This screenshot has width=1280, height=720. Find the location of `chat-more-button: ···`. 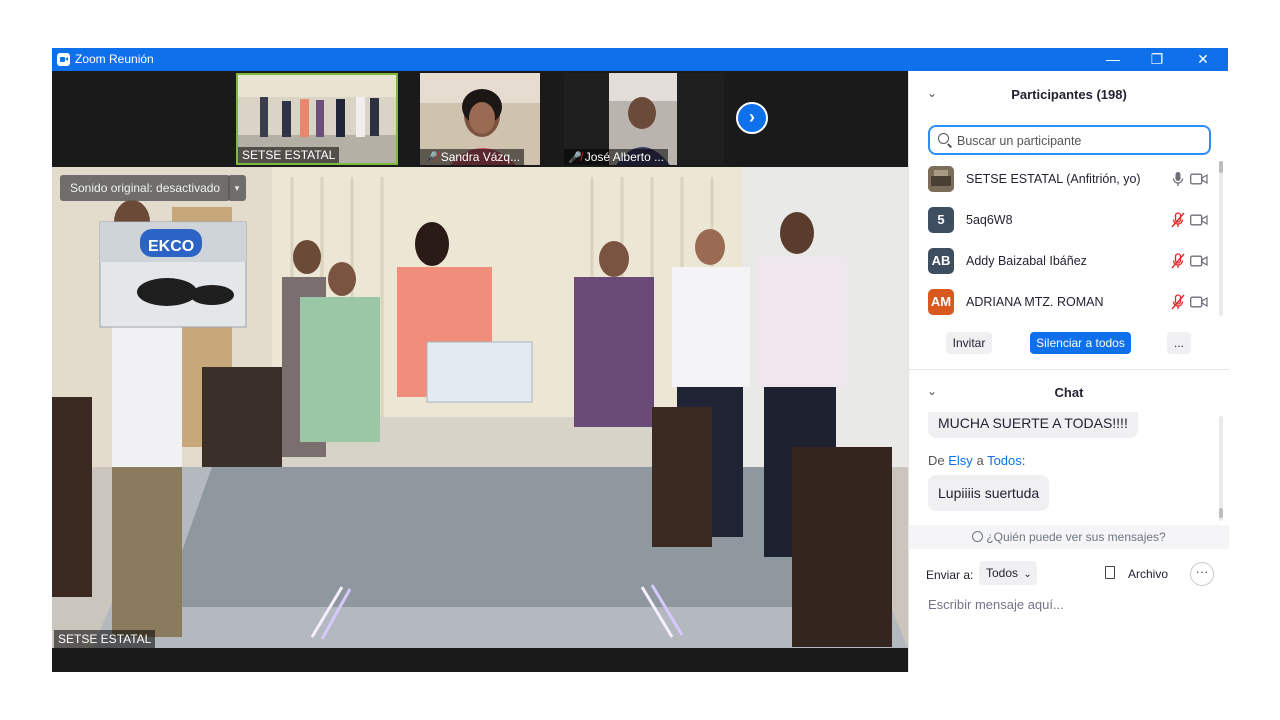

chat-more-button: ··· is located at coordinates (1202, 574).